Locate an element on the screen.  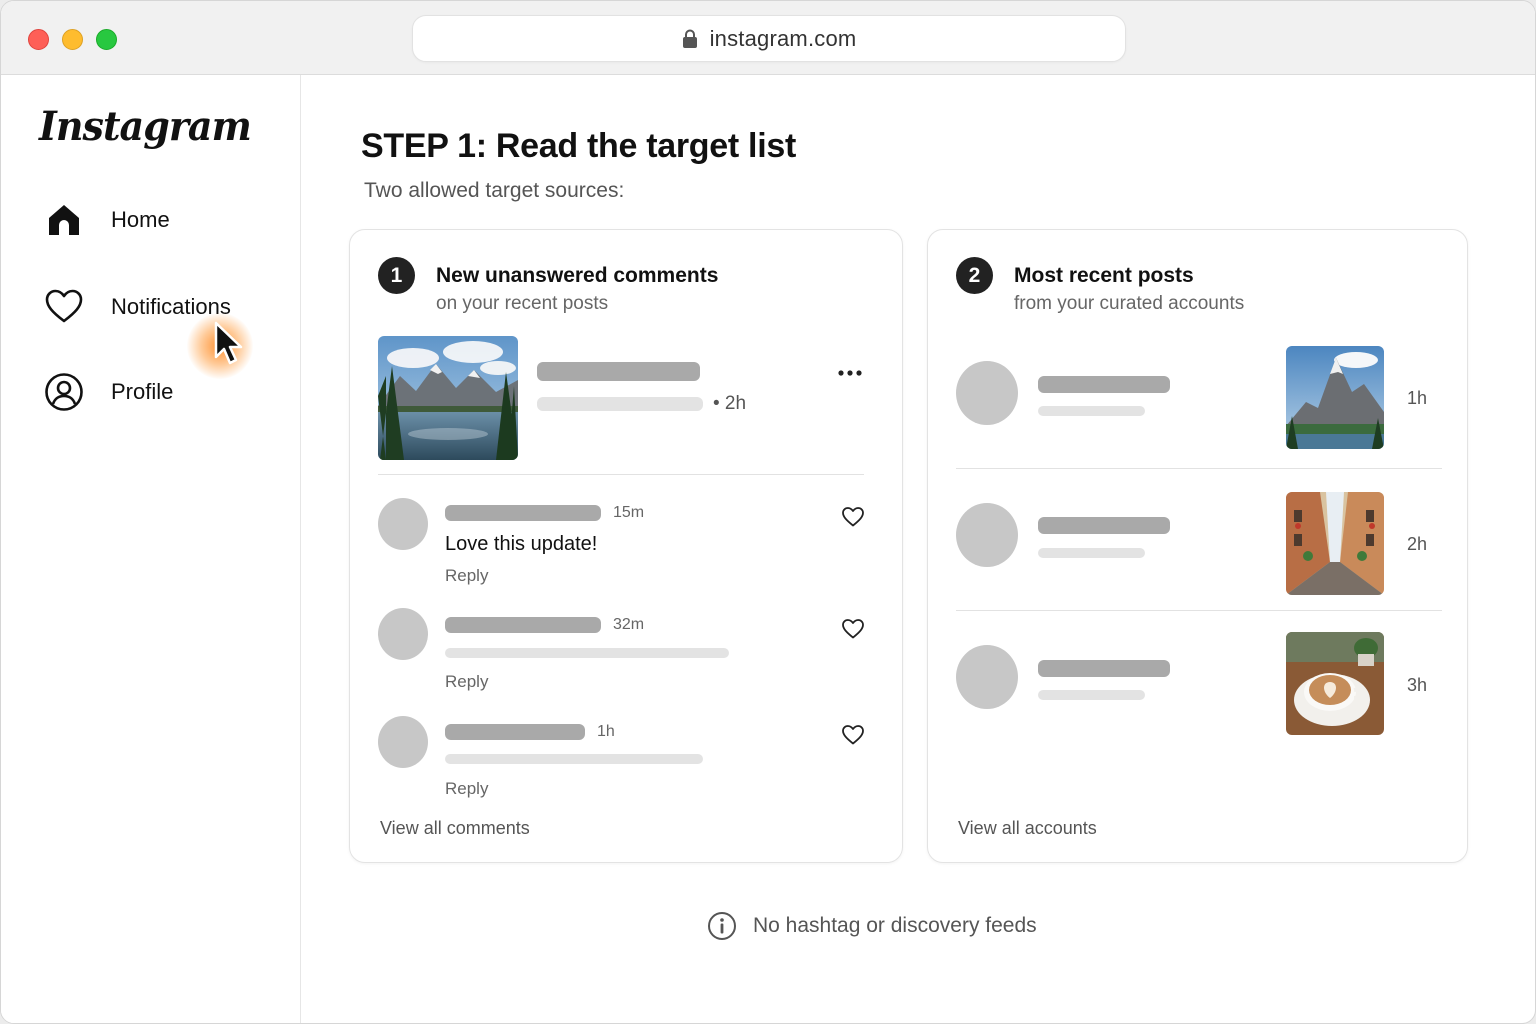
page-title: STEP 1: Read the target list is located at coordinates (578, 146).